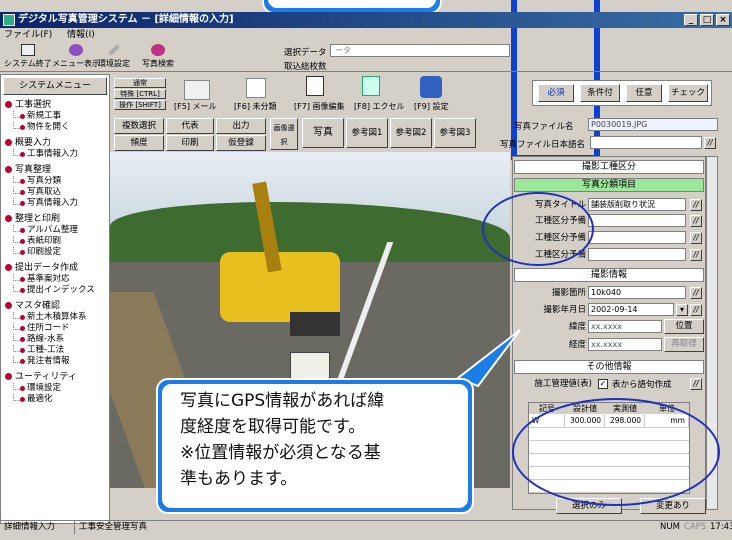  I want to click on callout-line-1: 写真にGPS情報があれば緯, so click(282, 401).